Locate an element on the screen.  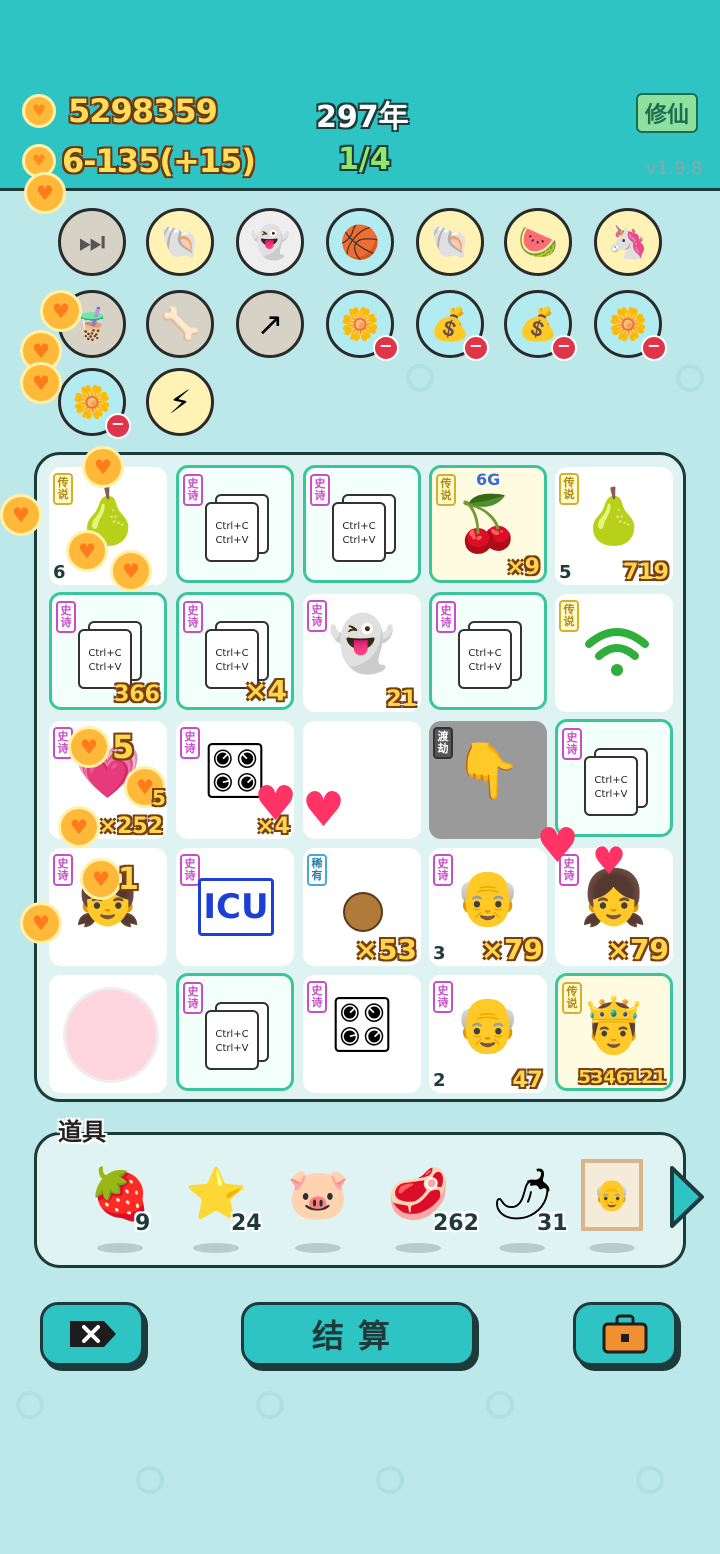
fruits-icon: 🍉 is located at coordinates (538, 242).